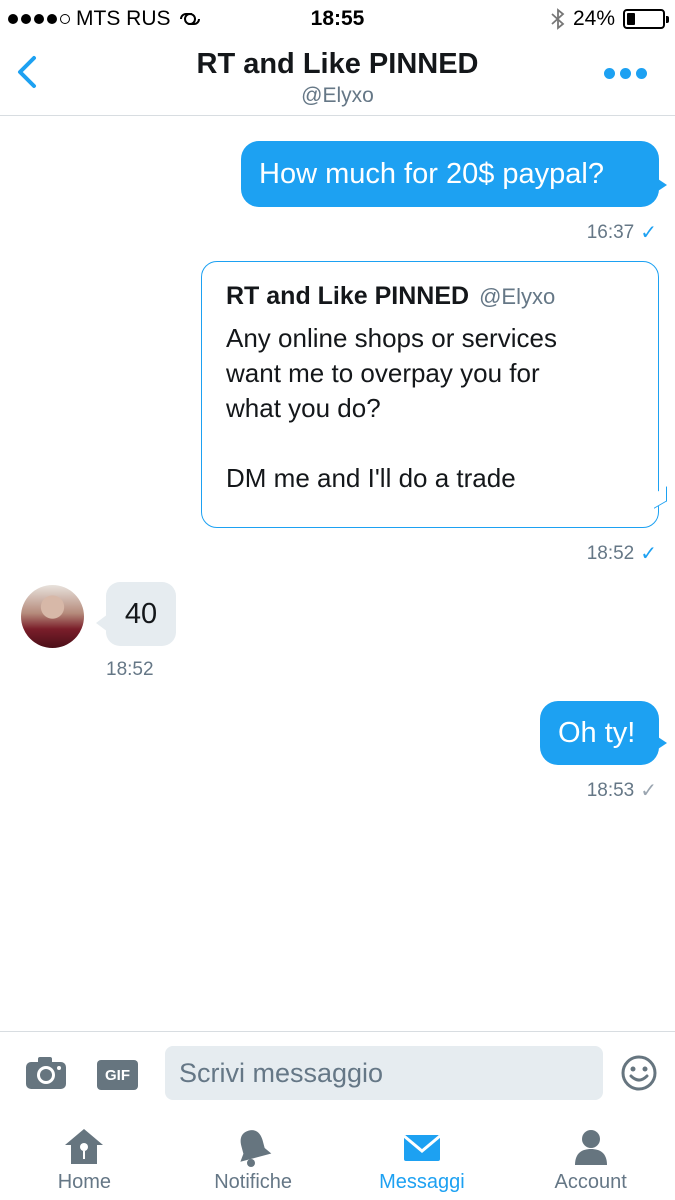 The width and height of the screenshot is (675, 1200). I want to click on tab-label: Account, so click(590, 1182).